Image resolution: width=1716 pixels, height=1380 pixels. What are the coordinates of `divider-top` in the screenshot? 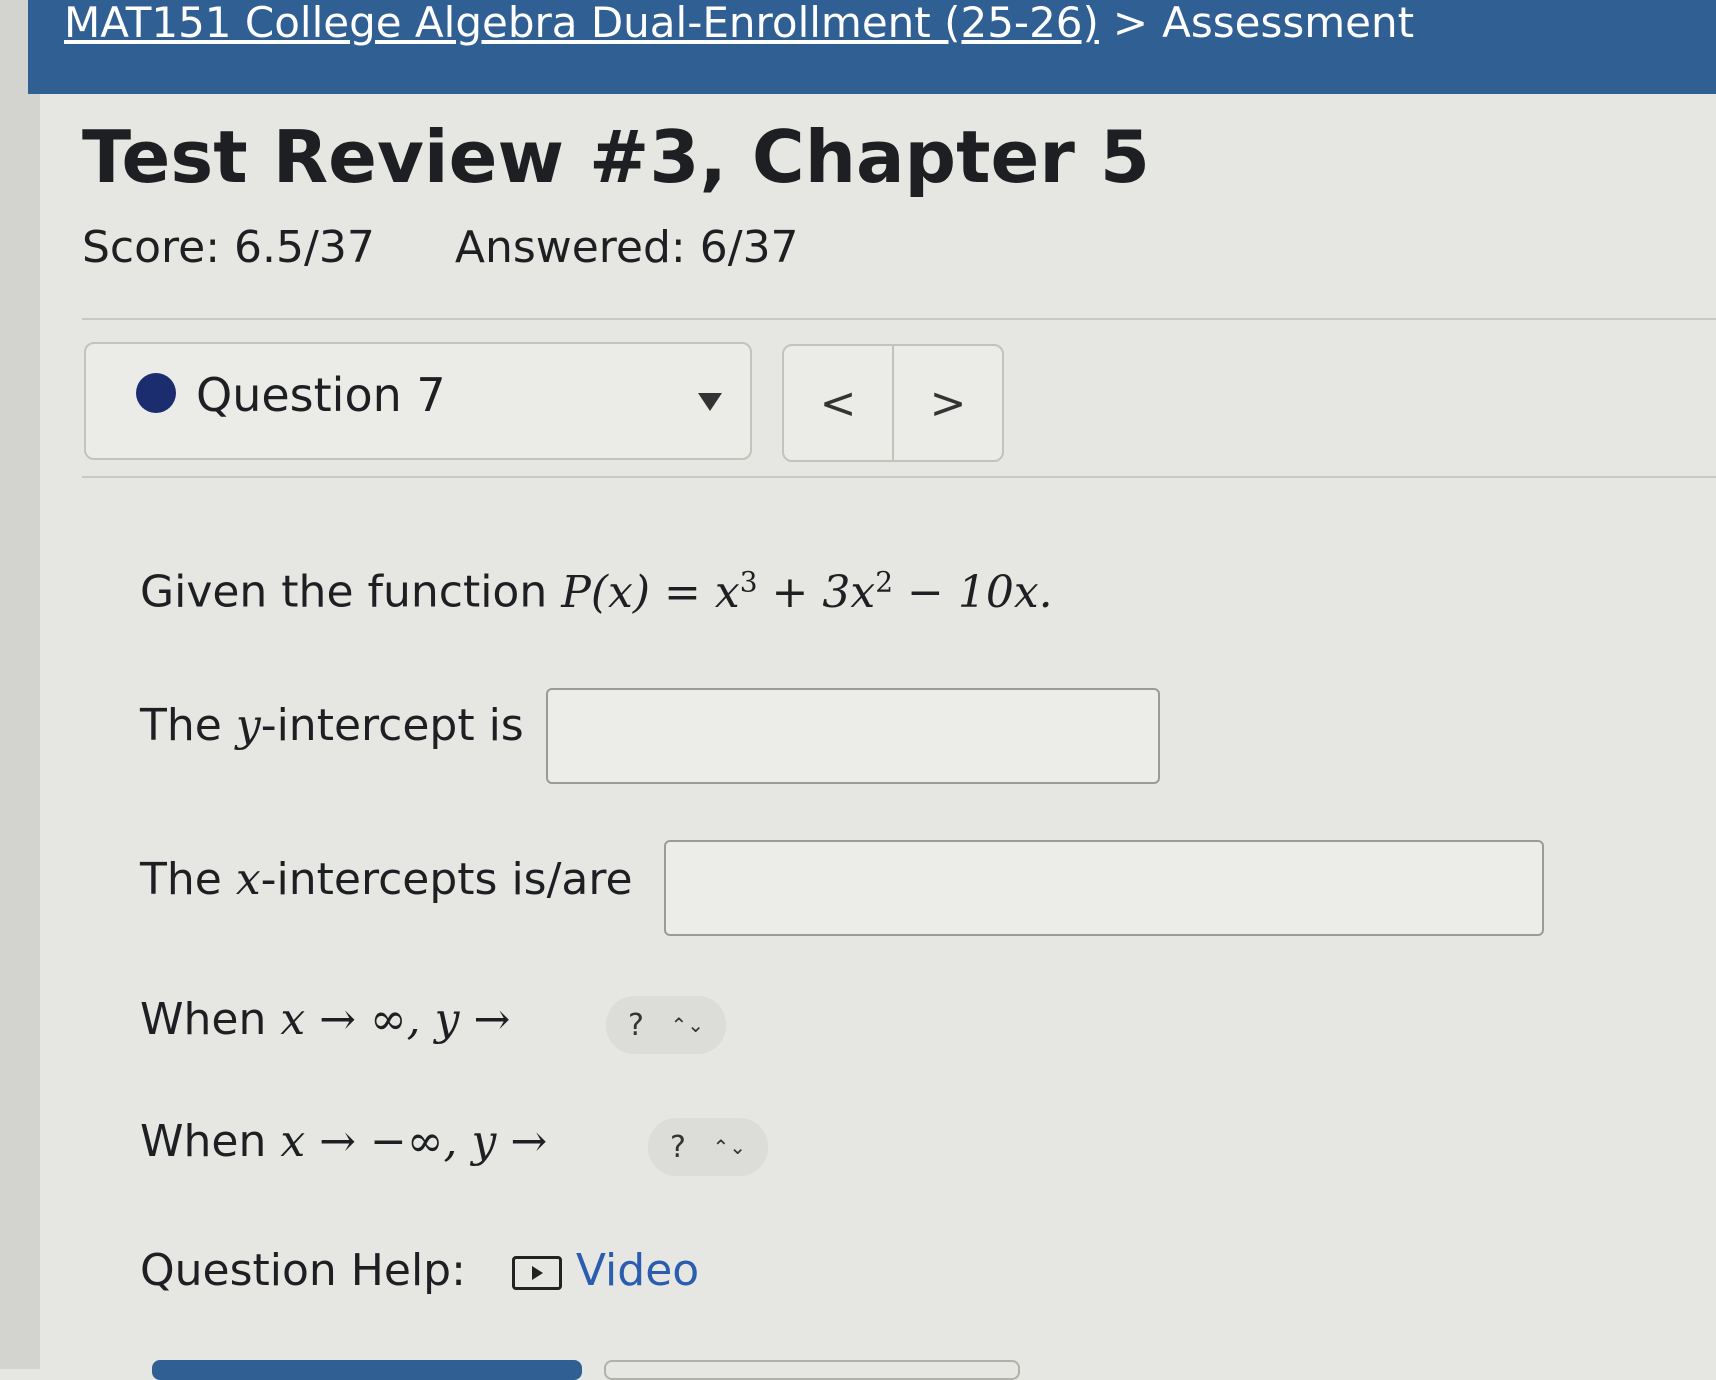 It's located at (899, 319).